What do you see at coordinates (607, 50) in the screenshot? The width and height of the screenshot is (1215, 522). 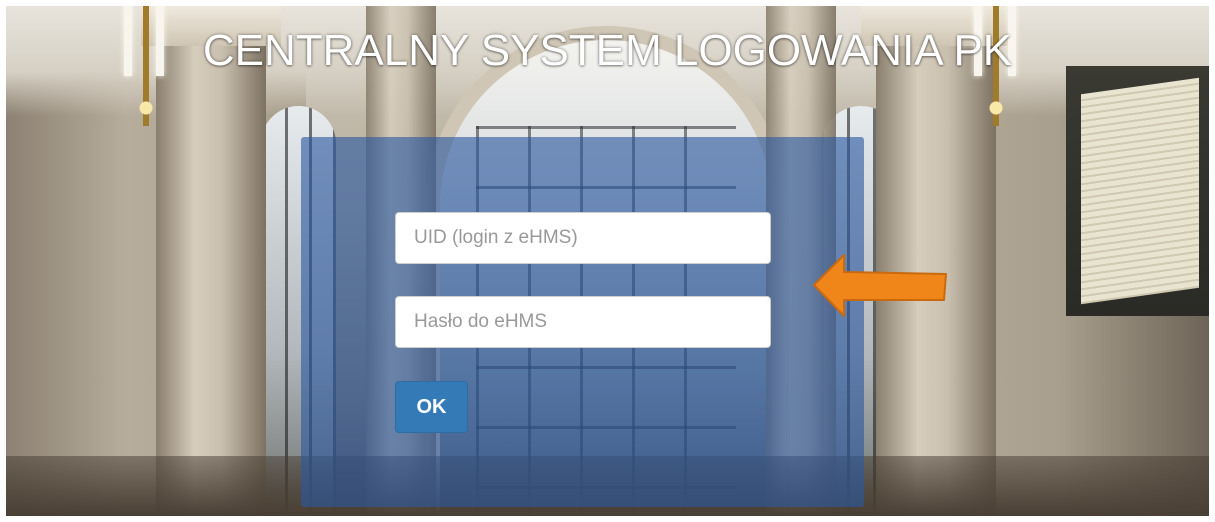 I see `page-title: CENTRALNY SYSTEM LOGOWANIA PK` at bounding box center [607, 50].